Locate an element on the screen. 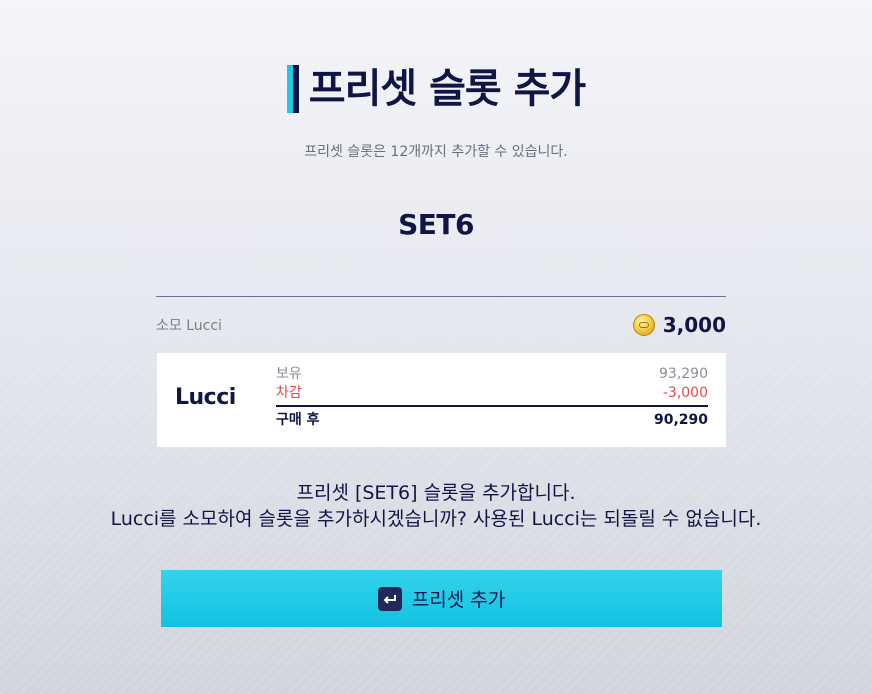 The image size is (872, 694). message-line-1: 프리셋 [SET6] 슬롯을 추가합니다. is located at coordinates (436, 493).